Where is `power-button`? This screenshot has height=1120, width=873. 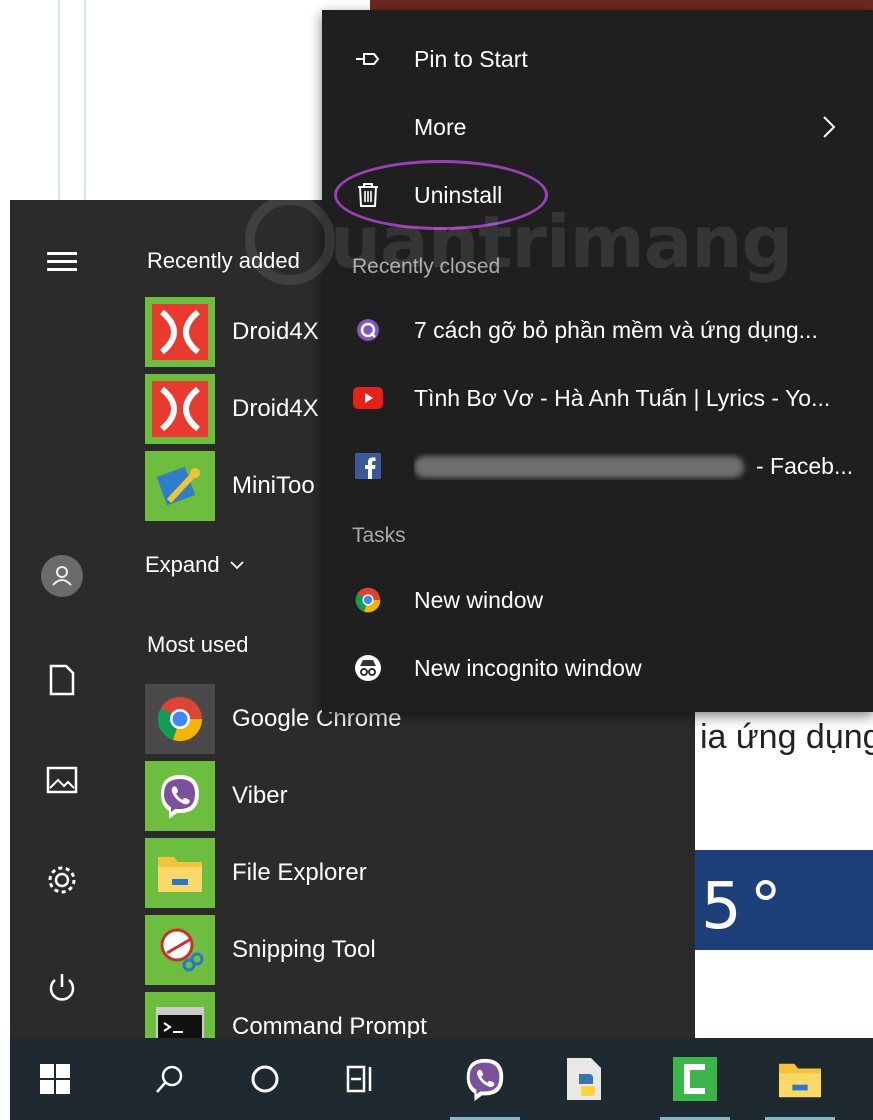 power-button is located at coordinates (62, 988).